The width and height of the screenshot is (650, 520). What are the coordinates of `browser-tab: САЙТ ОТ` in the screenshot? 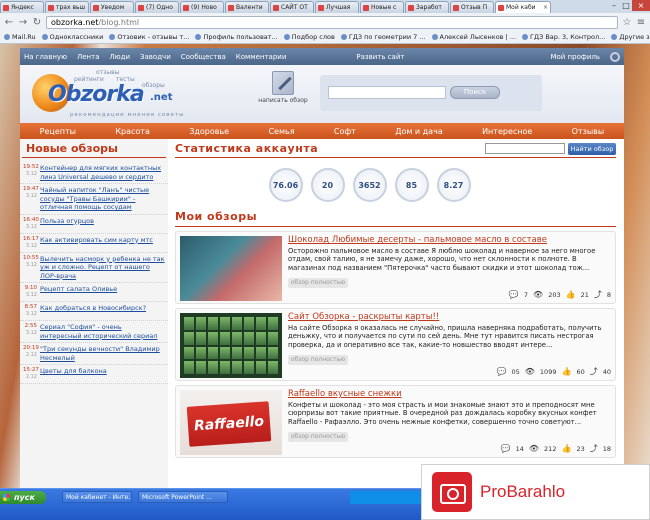 It's located at (292, 7).